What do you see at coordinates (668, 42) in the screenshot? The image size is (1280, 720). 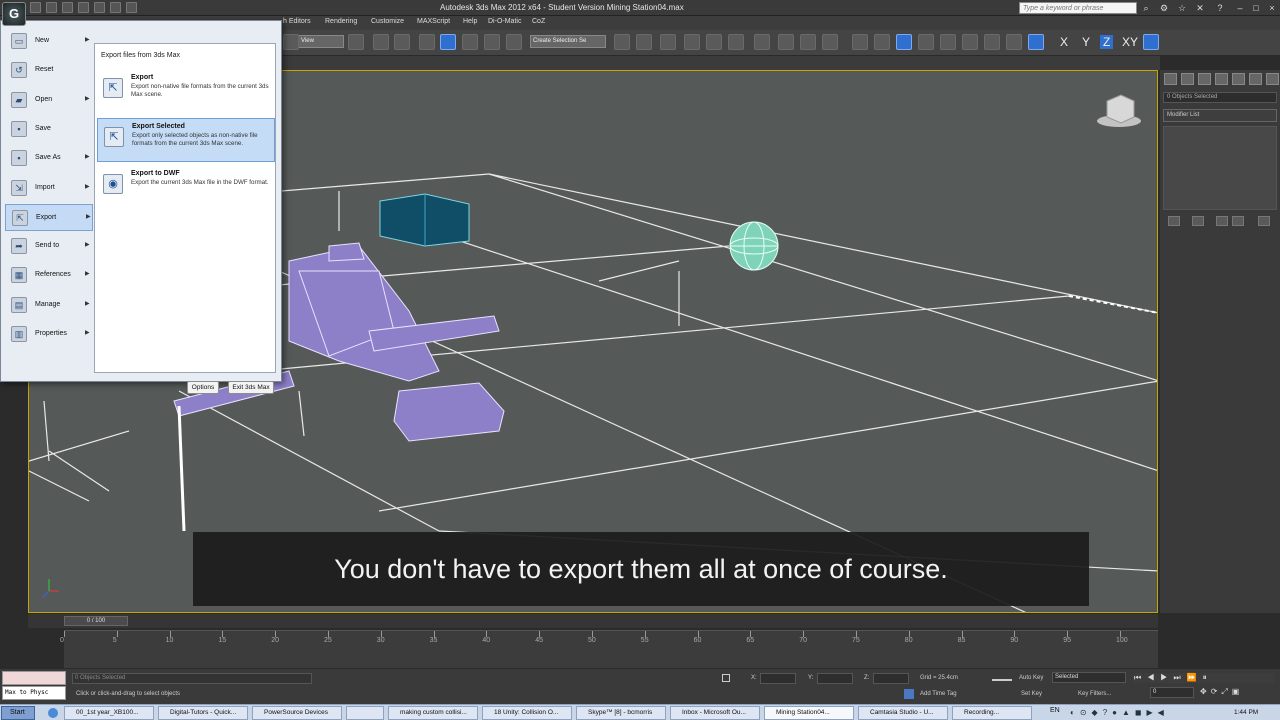 I see `layer-manager-icon` at bounding box center [668, 42].